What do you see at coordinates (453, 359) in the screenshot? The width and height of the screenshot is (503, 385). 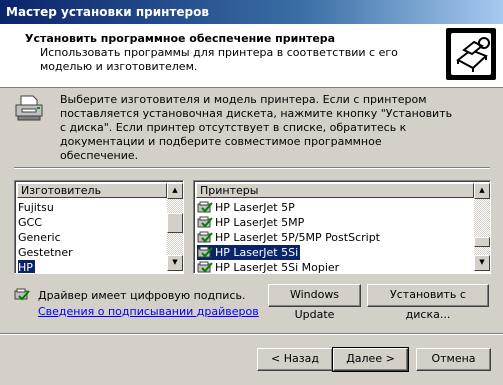 I see `cancel-button: Отмена` at bounding box center [453, 359].